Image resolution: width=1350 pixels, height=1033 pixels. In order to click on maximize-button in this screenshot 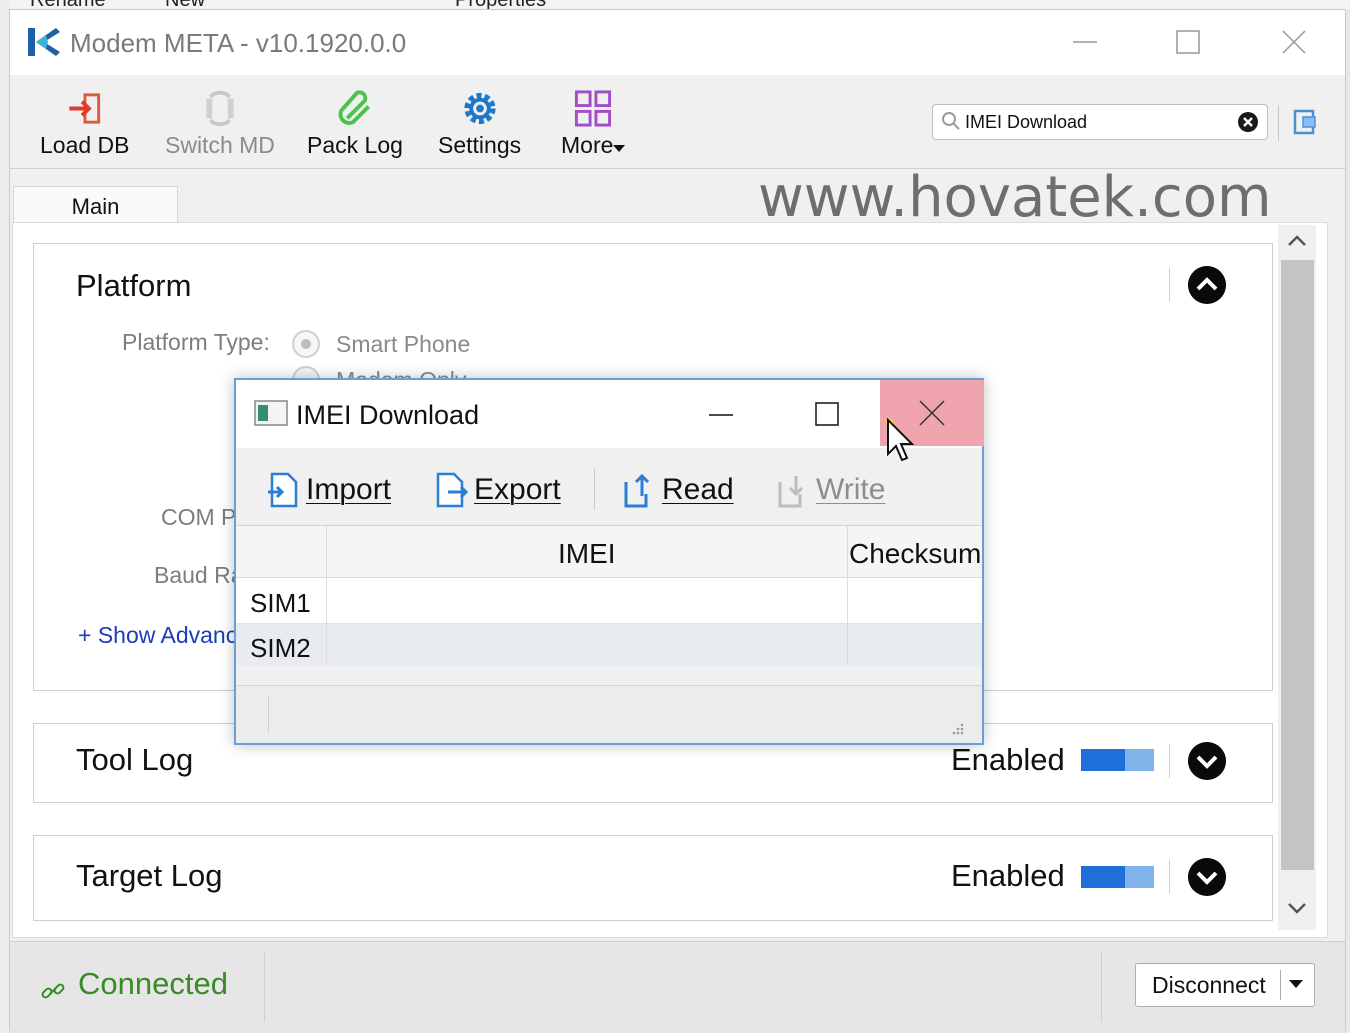, I will do `click(1188, 42)`.